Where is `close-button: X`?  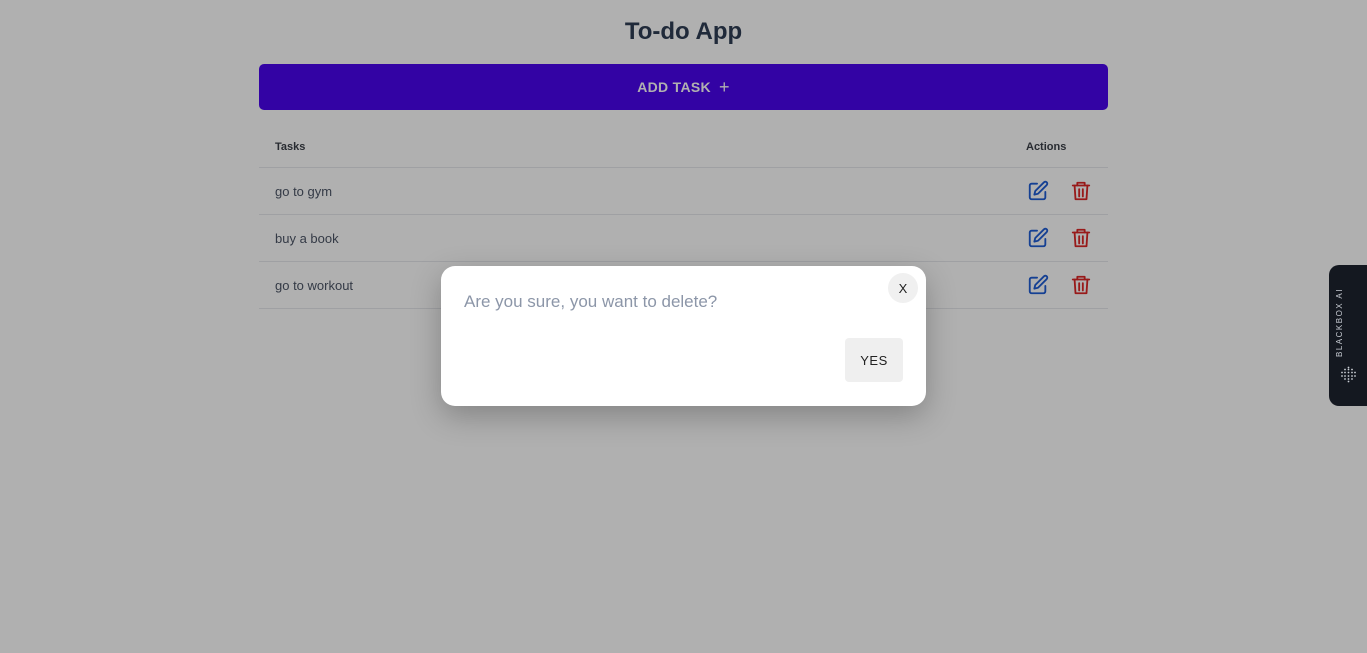
close-button: X is located at coordinates (903, 288).